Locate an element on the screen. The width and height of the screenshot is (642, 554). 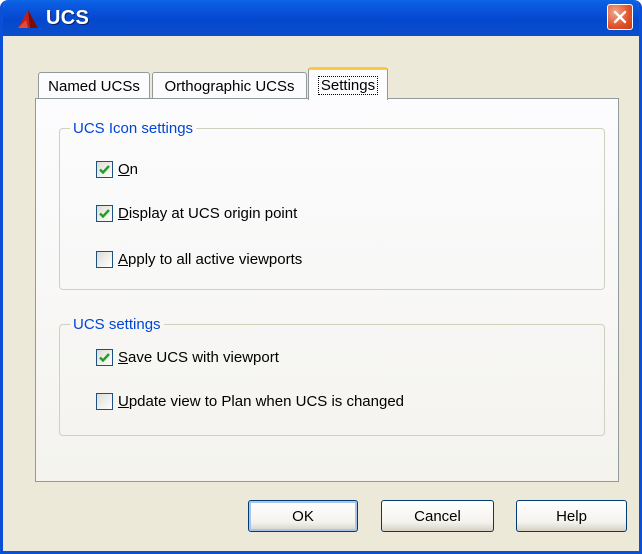
display-at-origin-checkbox-row: Display at UCS origin point is located at coordinates (196, 213).